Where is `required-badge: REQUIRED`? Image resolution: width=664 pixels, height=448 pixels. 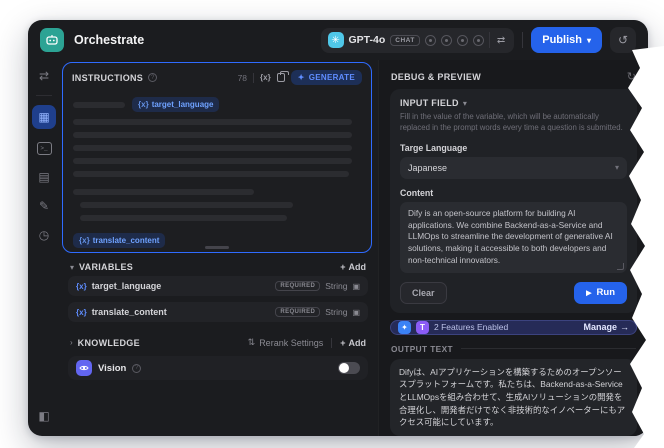
required-badge: REQUIRED is located at coordinates (298, 312).